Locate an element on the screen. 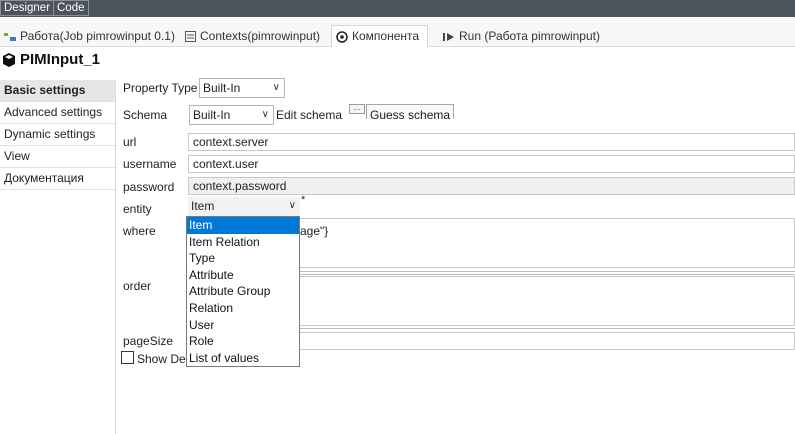 Image resolution: width=795 pixels, height=434 pixels. where-value: age"} is located at coordinates (314, 231).